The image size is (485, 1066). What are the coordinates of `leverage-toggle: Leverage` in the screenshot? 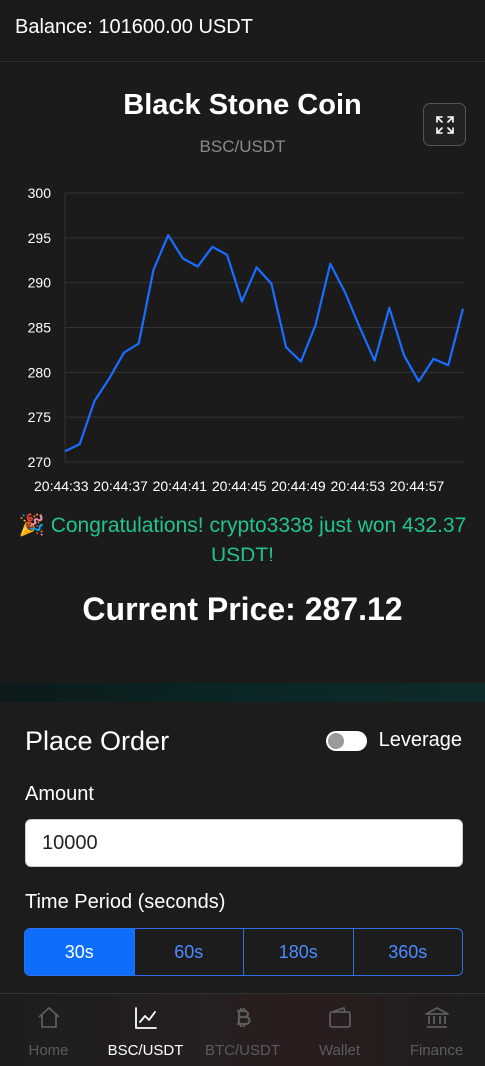 It's located at (393, 740).